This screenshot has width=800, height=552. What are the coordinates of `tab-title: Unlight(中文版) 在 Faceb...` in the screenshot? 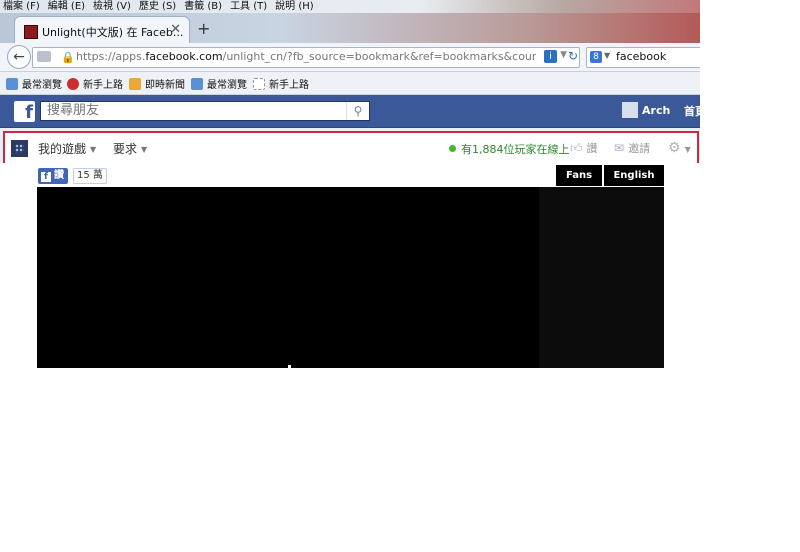 It's located at (113, 32).